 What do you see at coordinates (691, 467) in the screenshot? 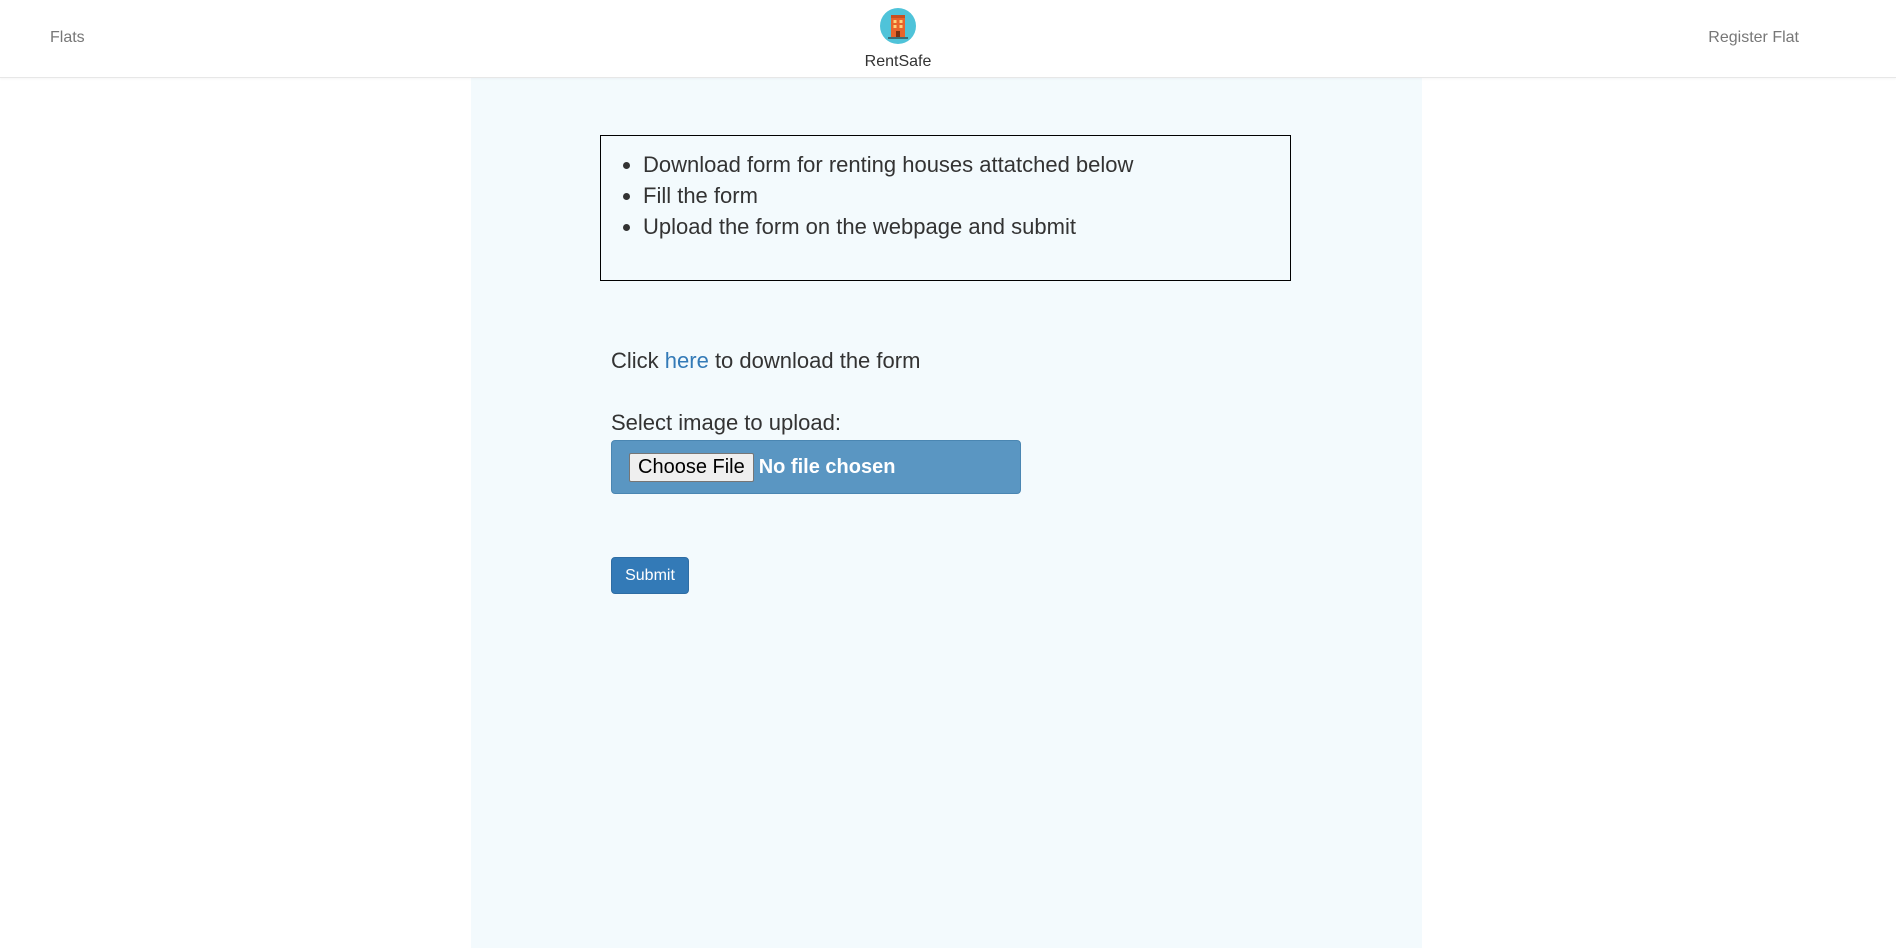
I see `choose-file-button: Choose File` at bounding box center [691, 467].